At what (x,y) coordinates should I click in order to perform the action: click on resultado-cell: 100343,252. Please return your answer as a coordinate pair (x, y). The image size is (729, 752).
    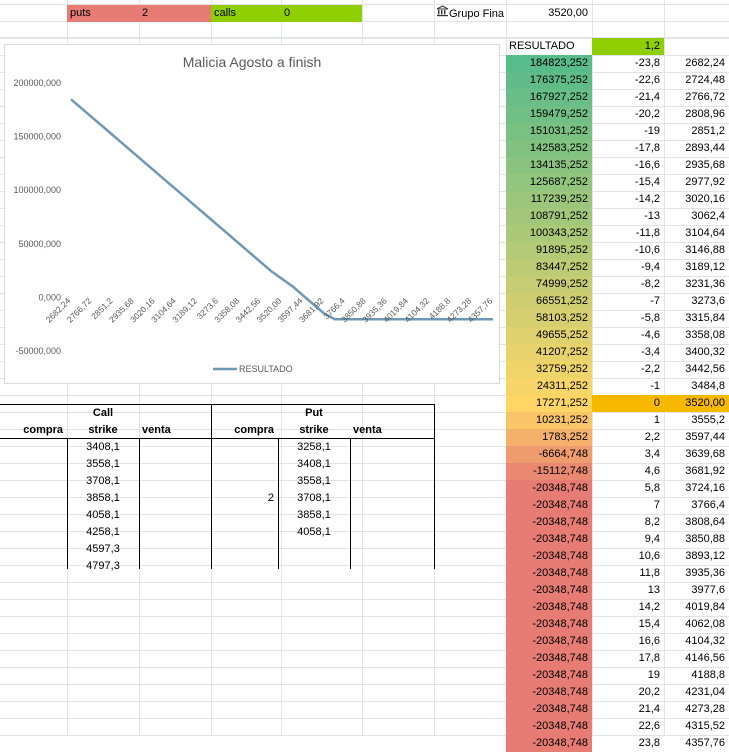
    Looking at the image, I should click on (549, 233).